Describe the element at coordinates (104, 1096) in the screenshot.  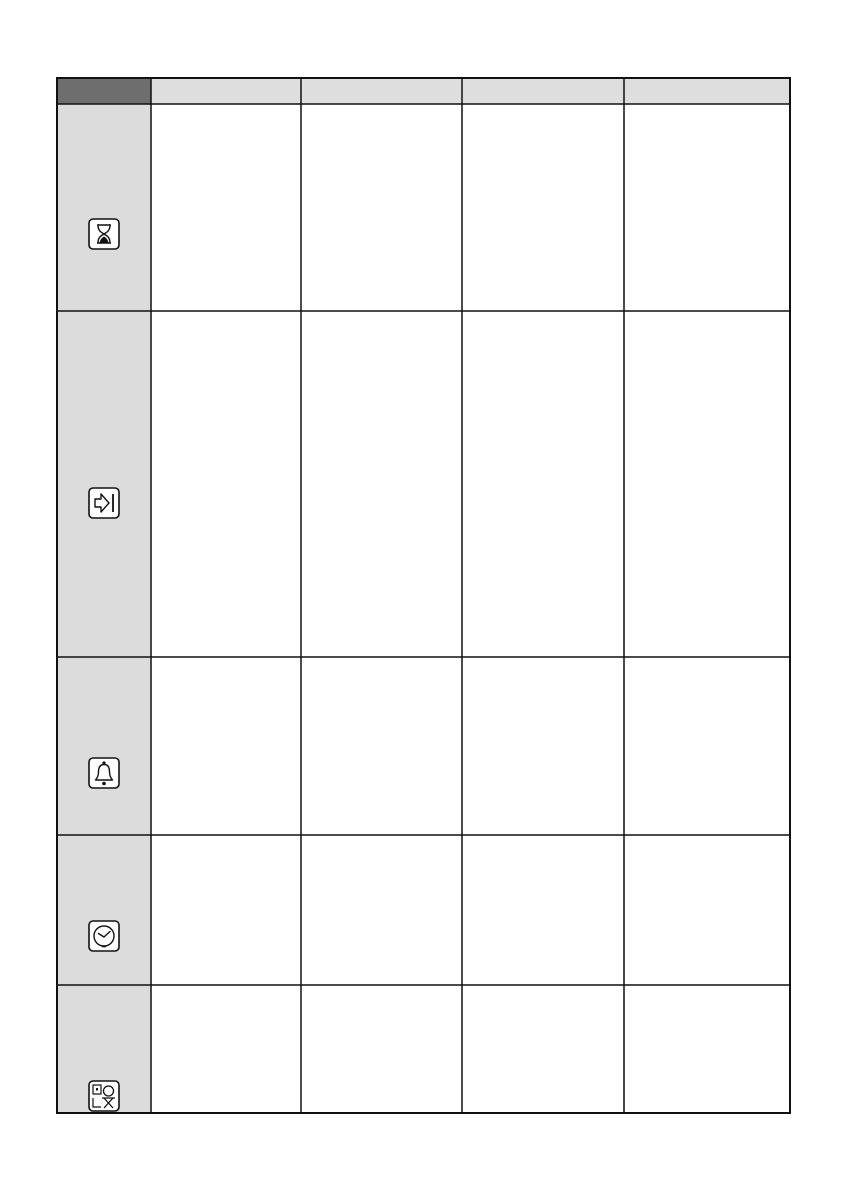
I see `child-lock-icon` at that location.